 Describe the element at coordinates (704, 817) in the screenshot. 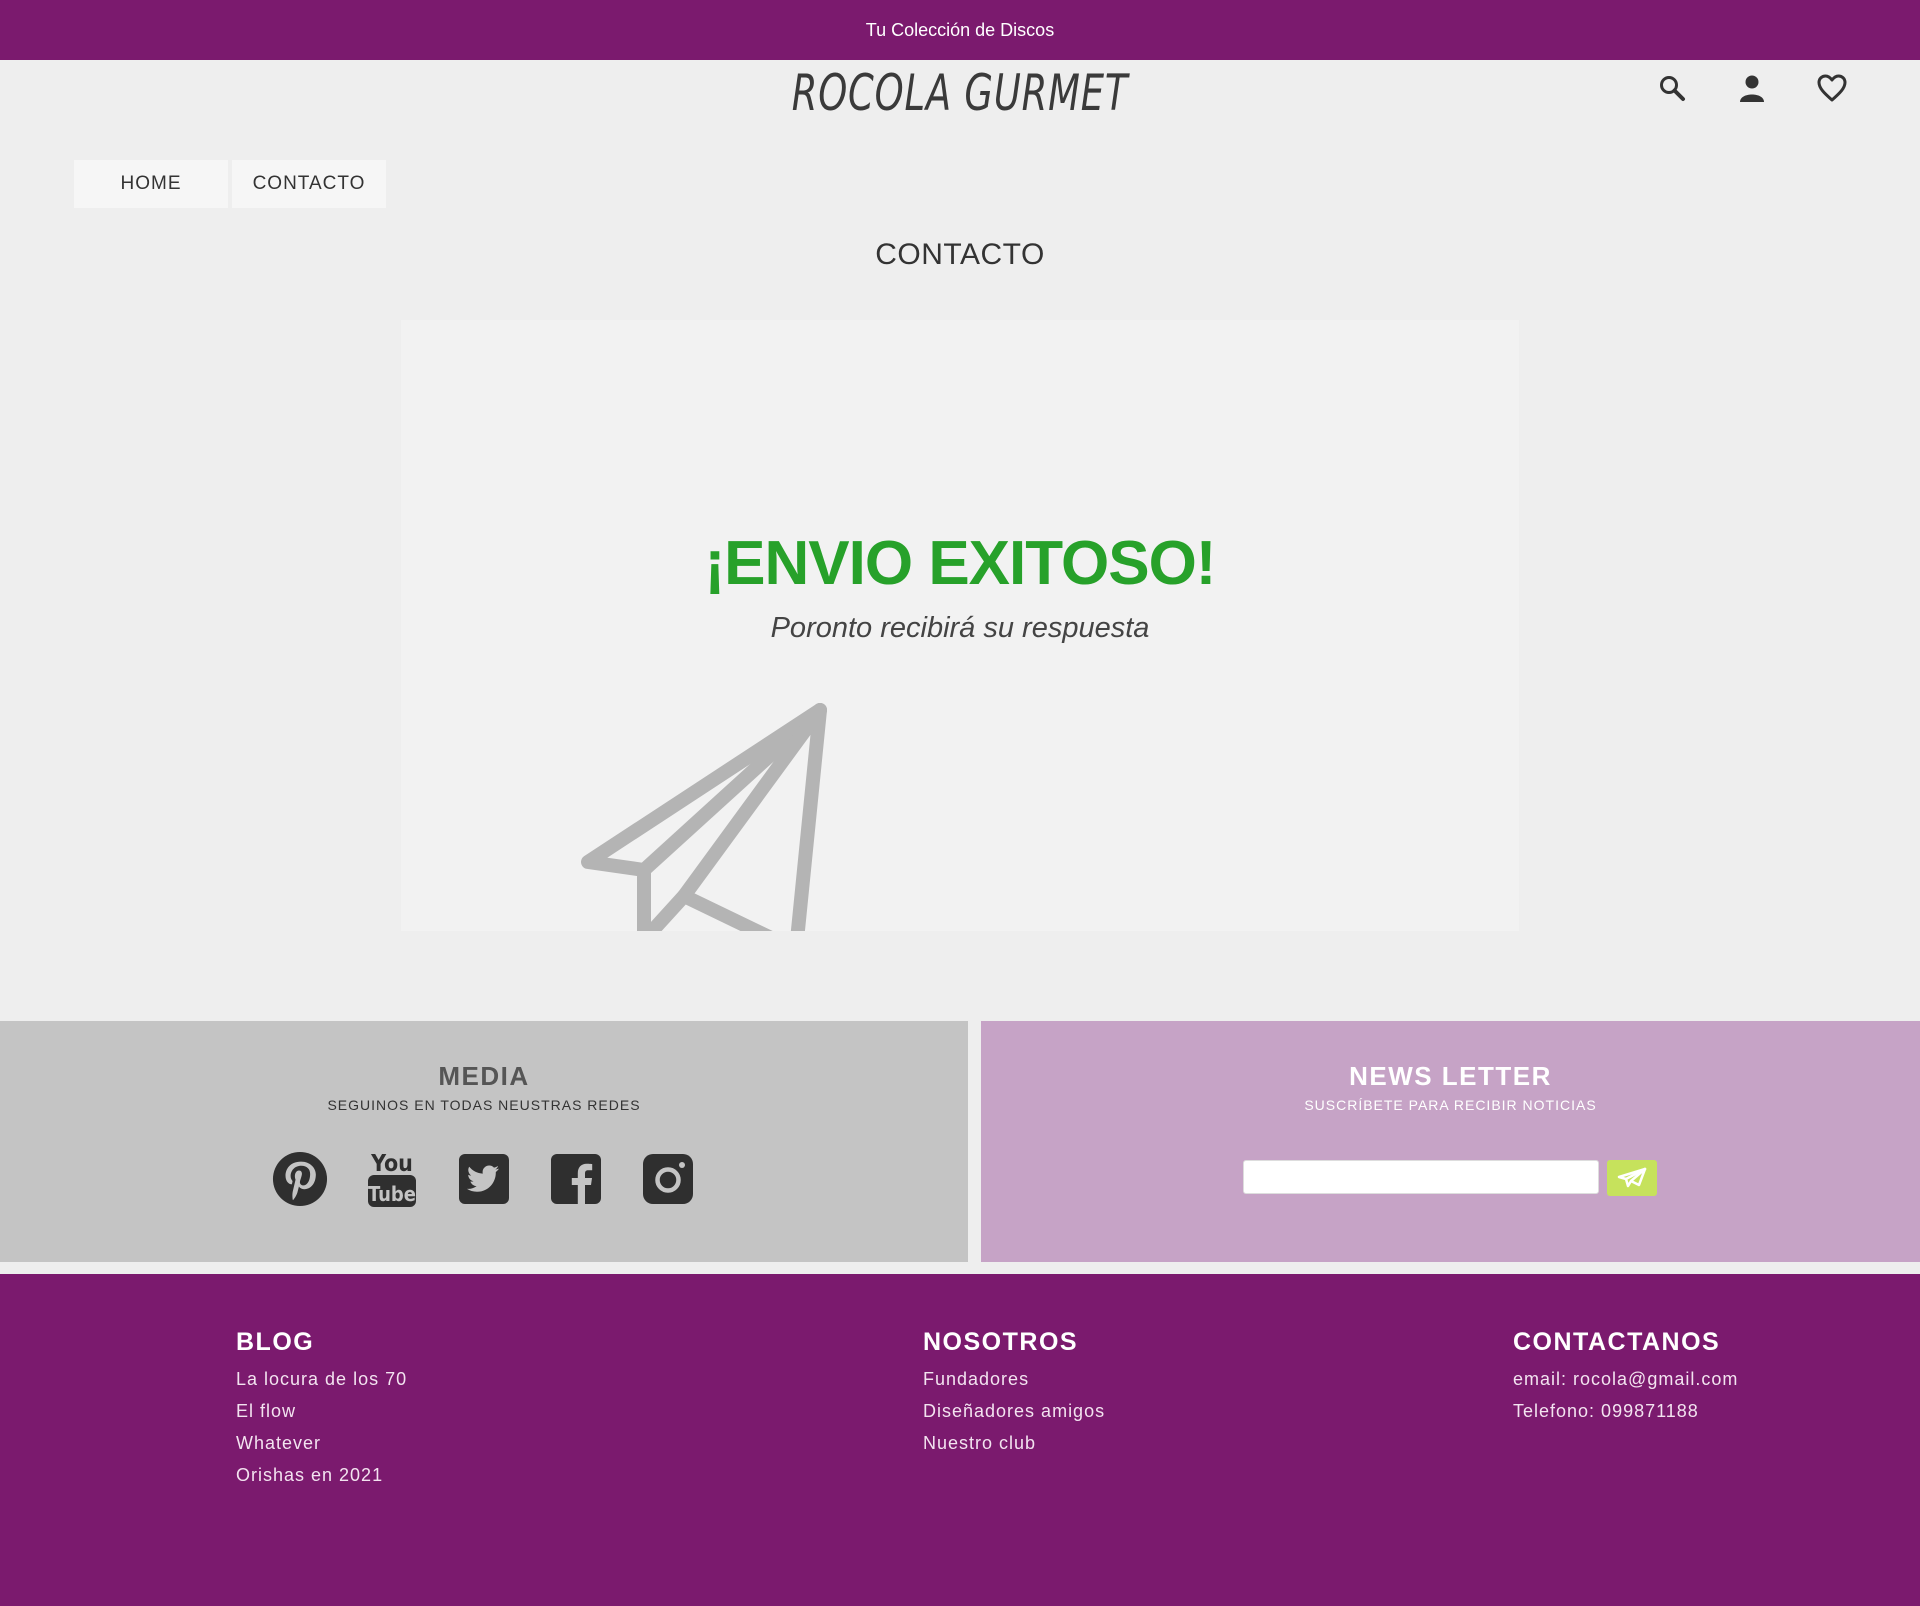

I see `paper-plane-icon` at that location.